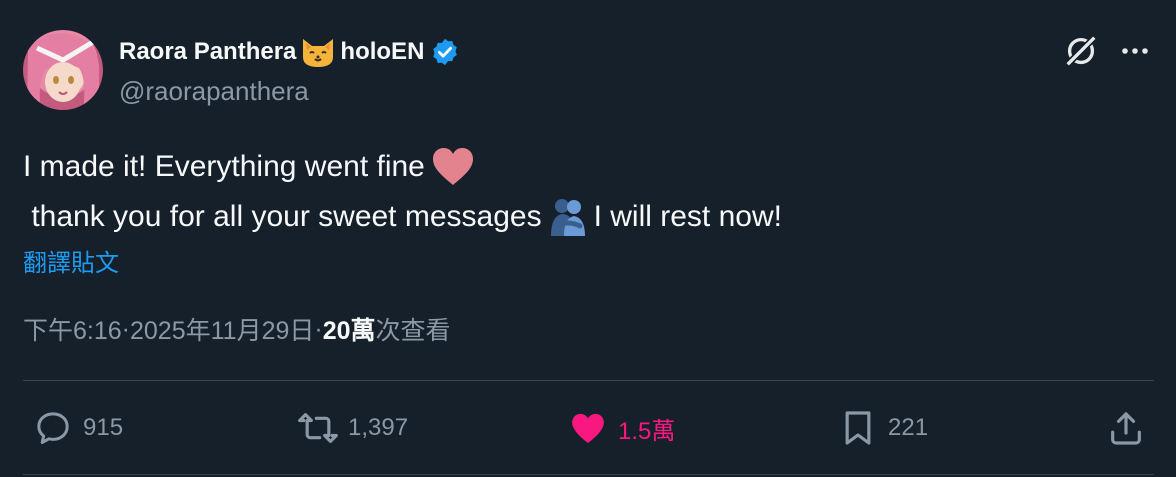  I want to click on hug-icon, so click(567, 217).